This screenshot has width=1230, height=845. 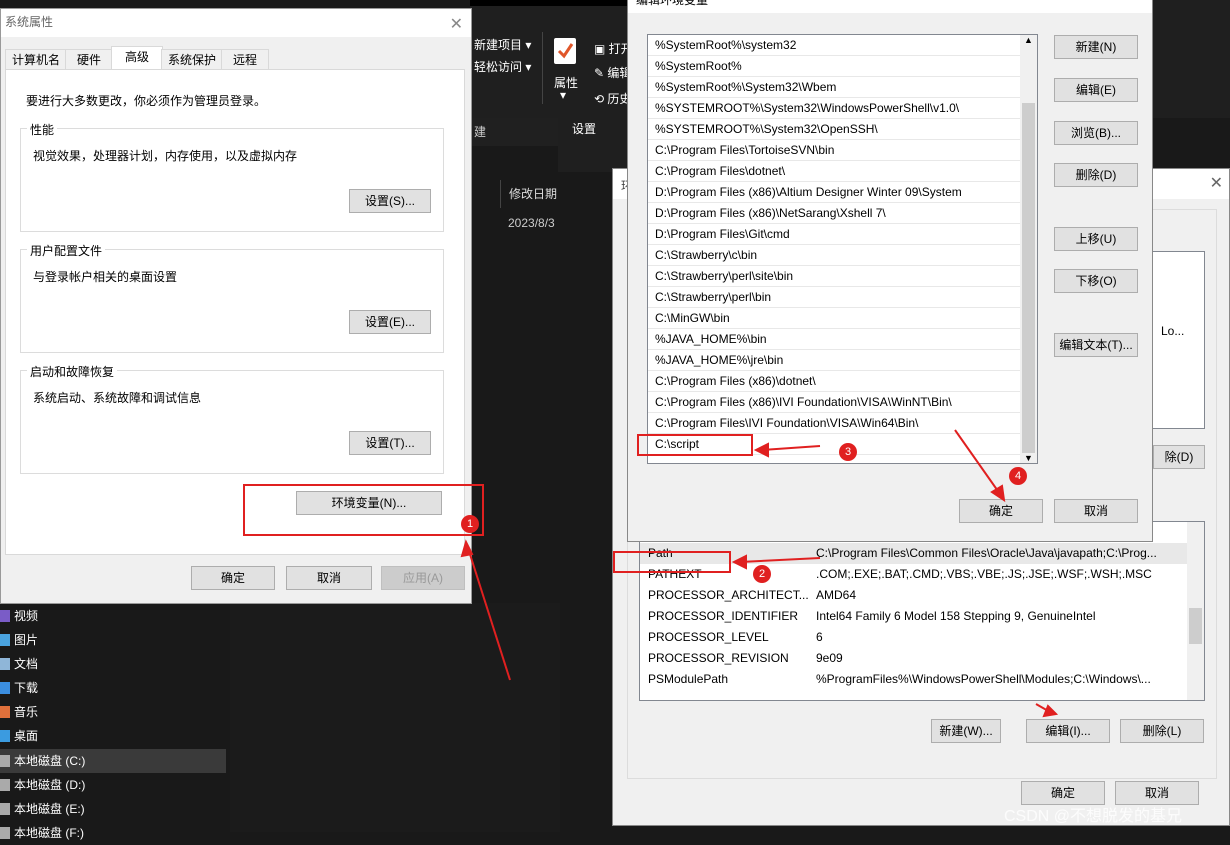 I want to click on step-badge-1: 1, so click(x=470, y=524).